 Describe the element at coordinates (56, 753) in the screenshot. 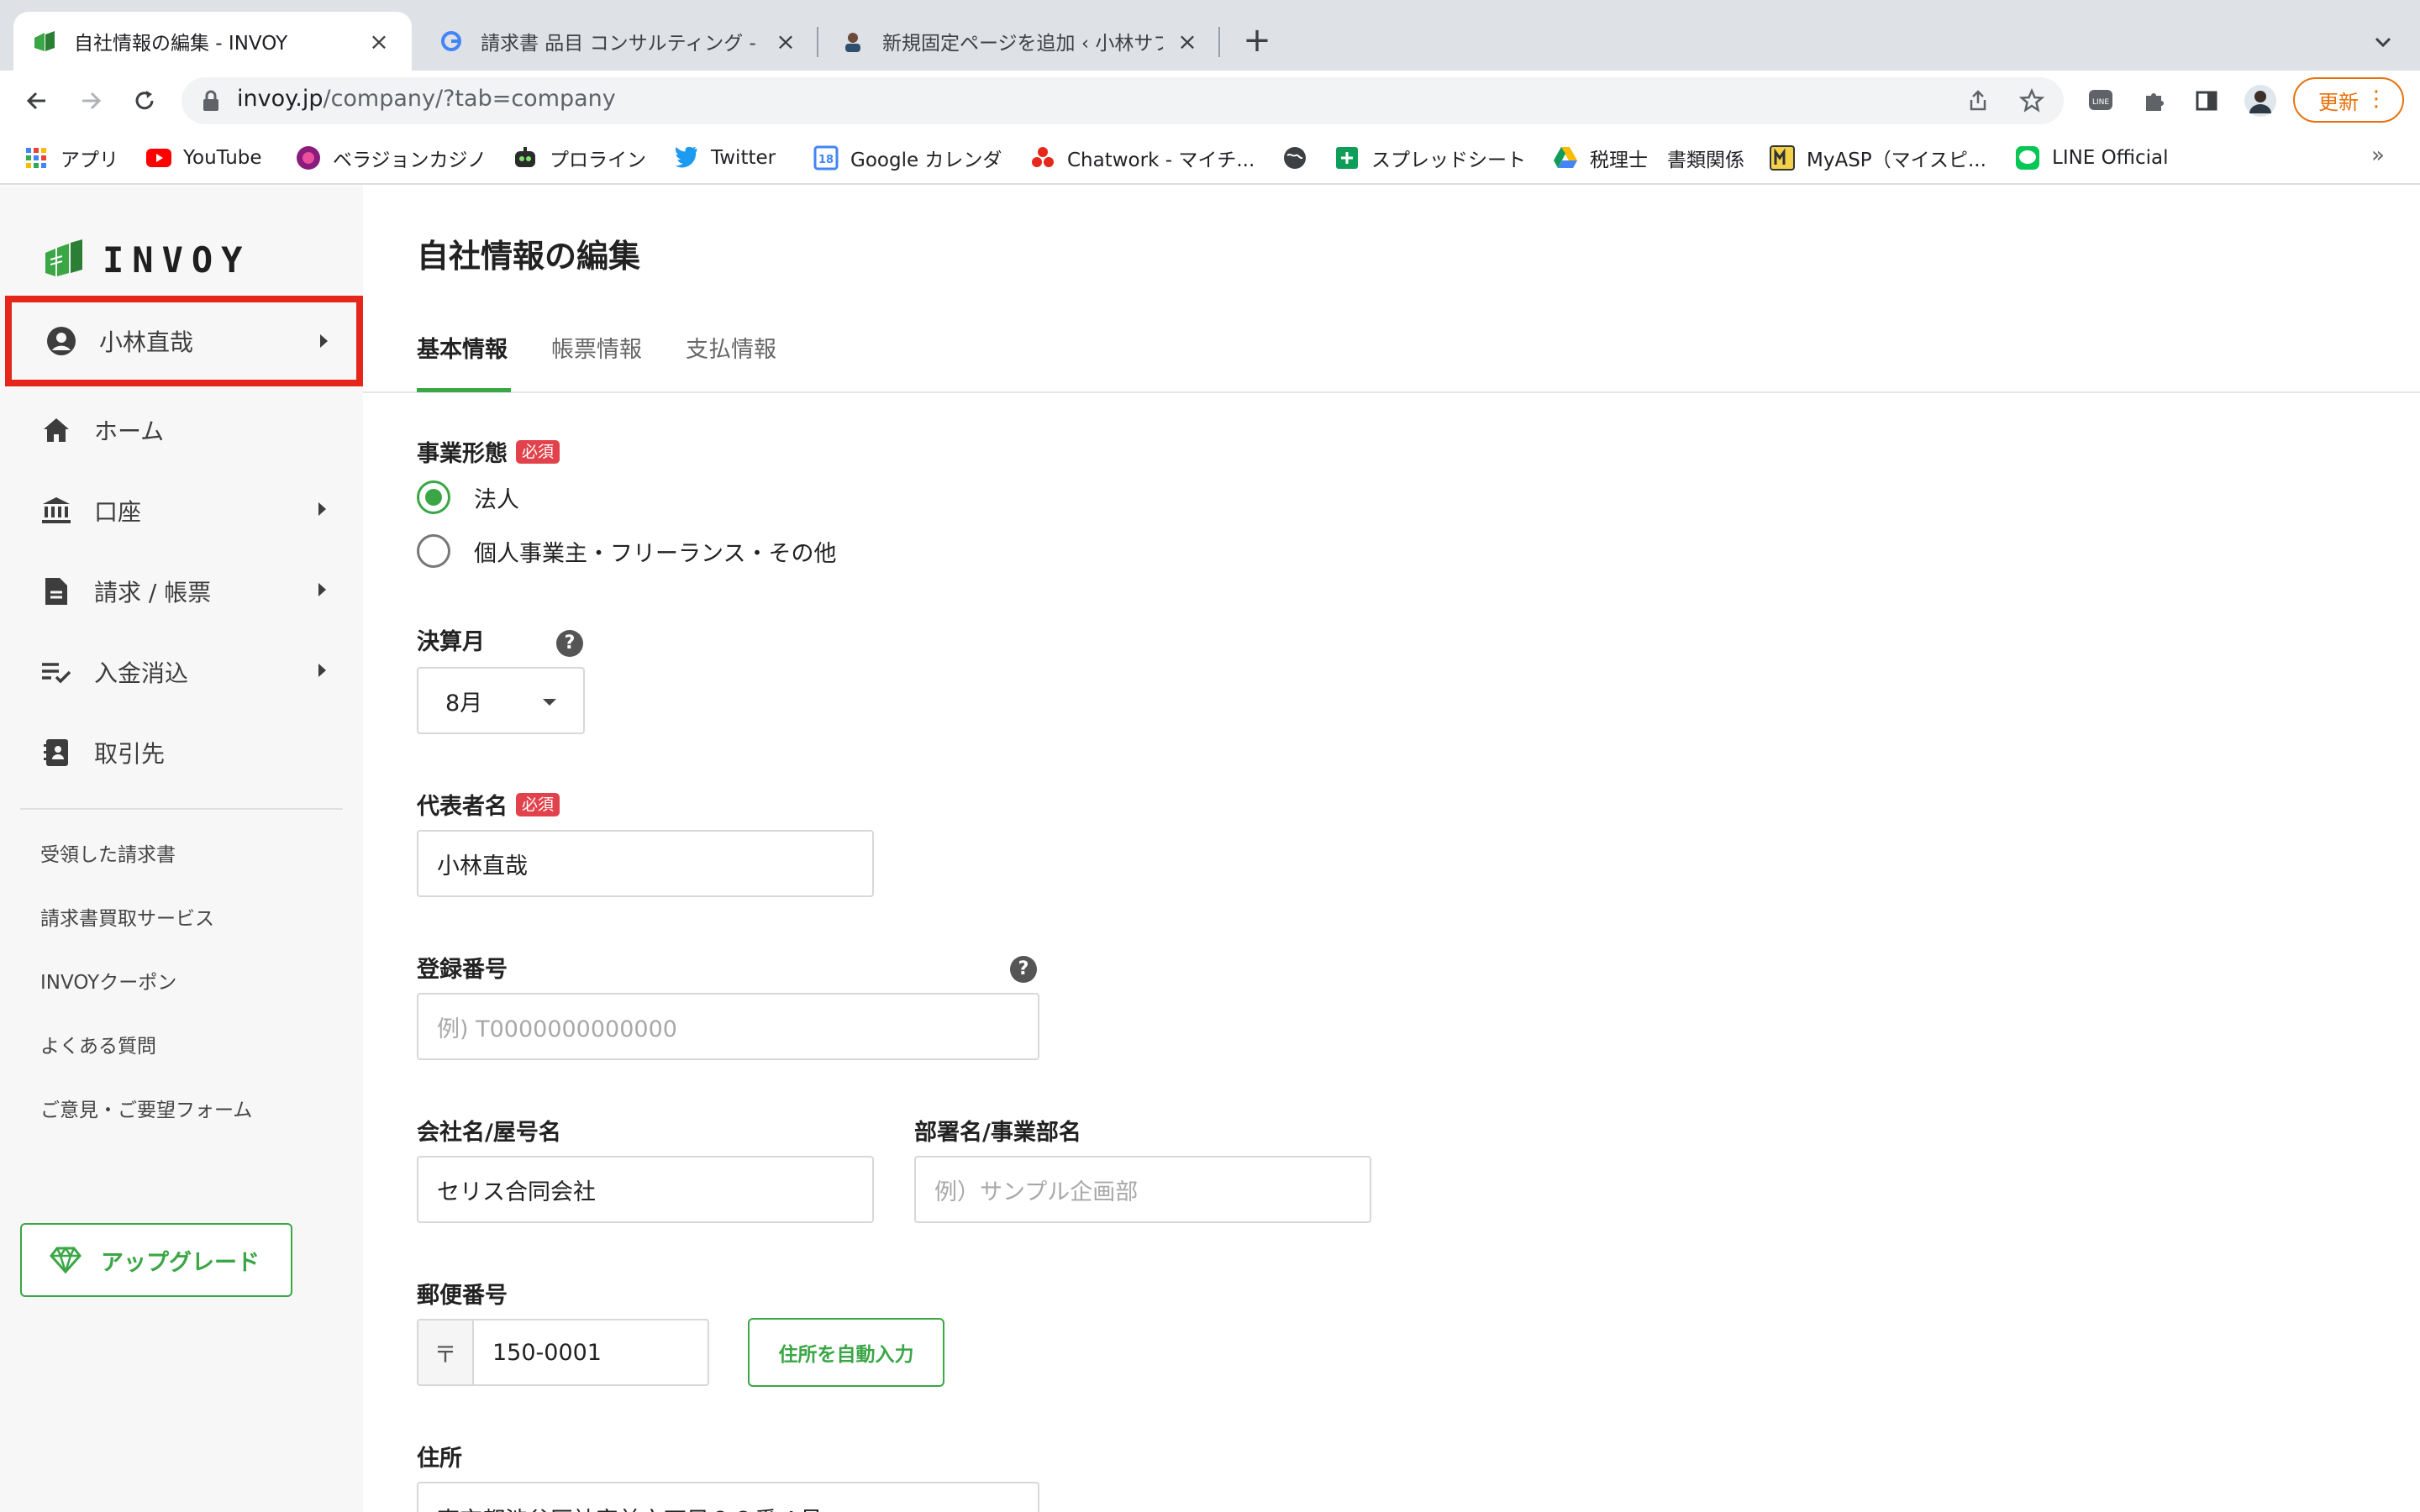

I see `address-book-icon` at that location.